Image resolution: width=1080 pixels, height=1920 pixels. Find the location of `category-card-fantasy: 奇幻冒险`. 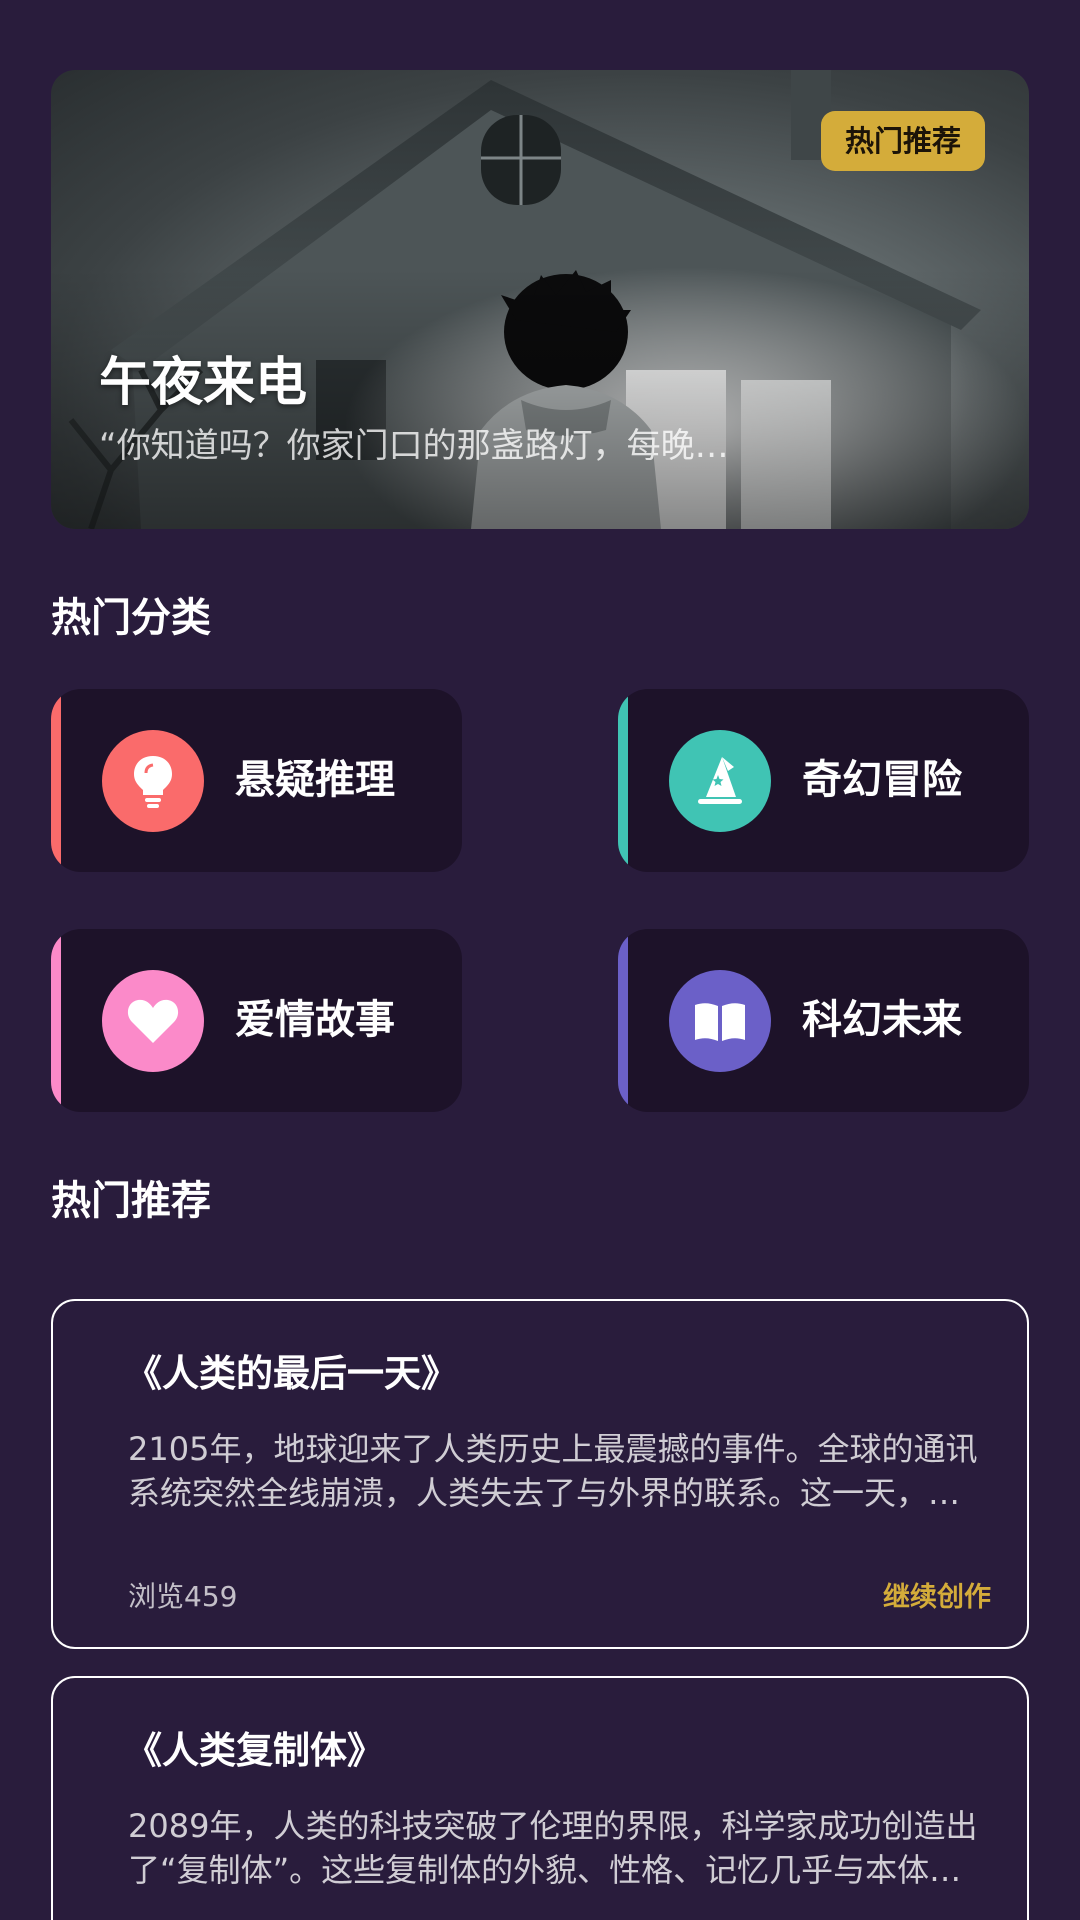

category-card-fantasy: 奇幻冒险 is located at coordinates (823, 780).